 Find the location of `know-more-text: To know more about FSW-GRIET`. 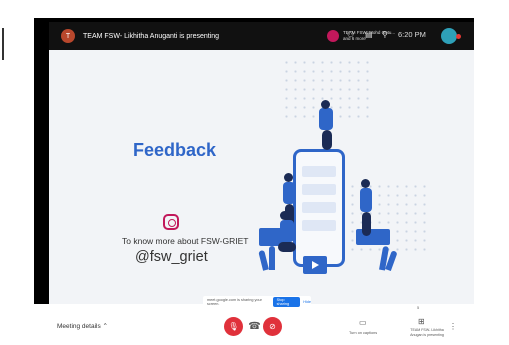

know-more-text: To know more about FSW-GRIET is located at coordinates (185, 241).